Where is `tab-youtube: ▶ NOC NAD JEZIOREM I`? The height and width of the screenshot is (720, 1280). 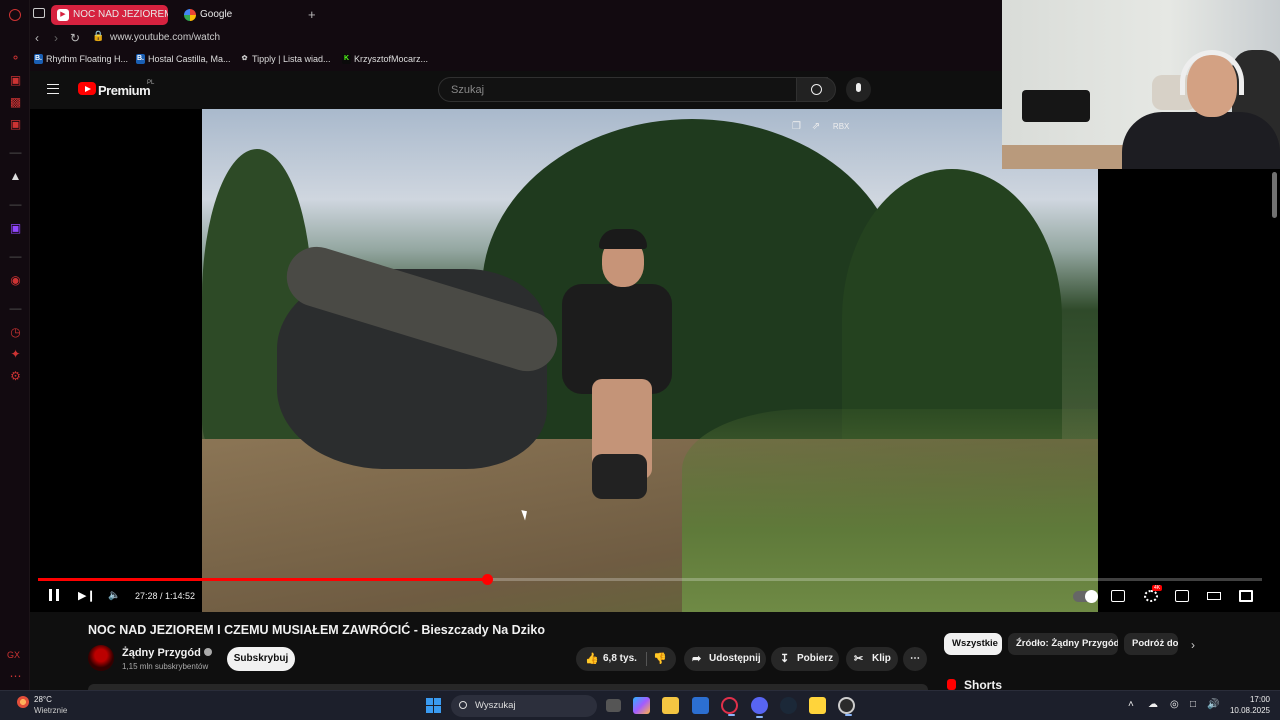
tab-youtube: ▶ NOC NAD JEZIOREM I is located at coordinates (109, 15).